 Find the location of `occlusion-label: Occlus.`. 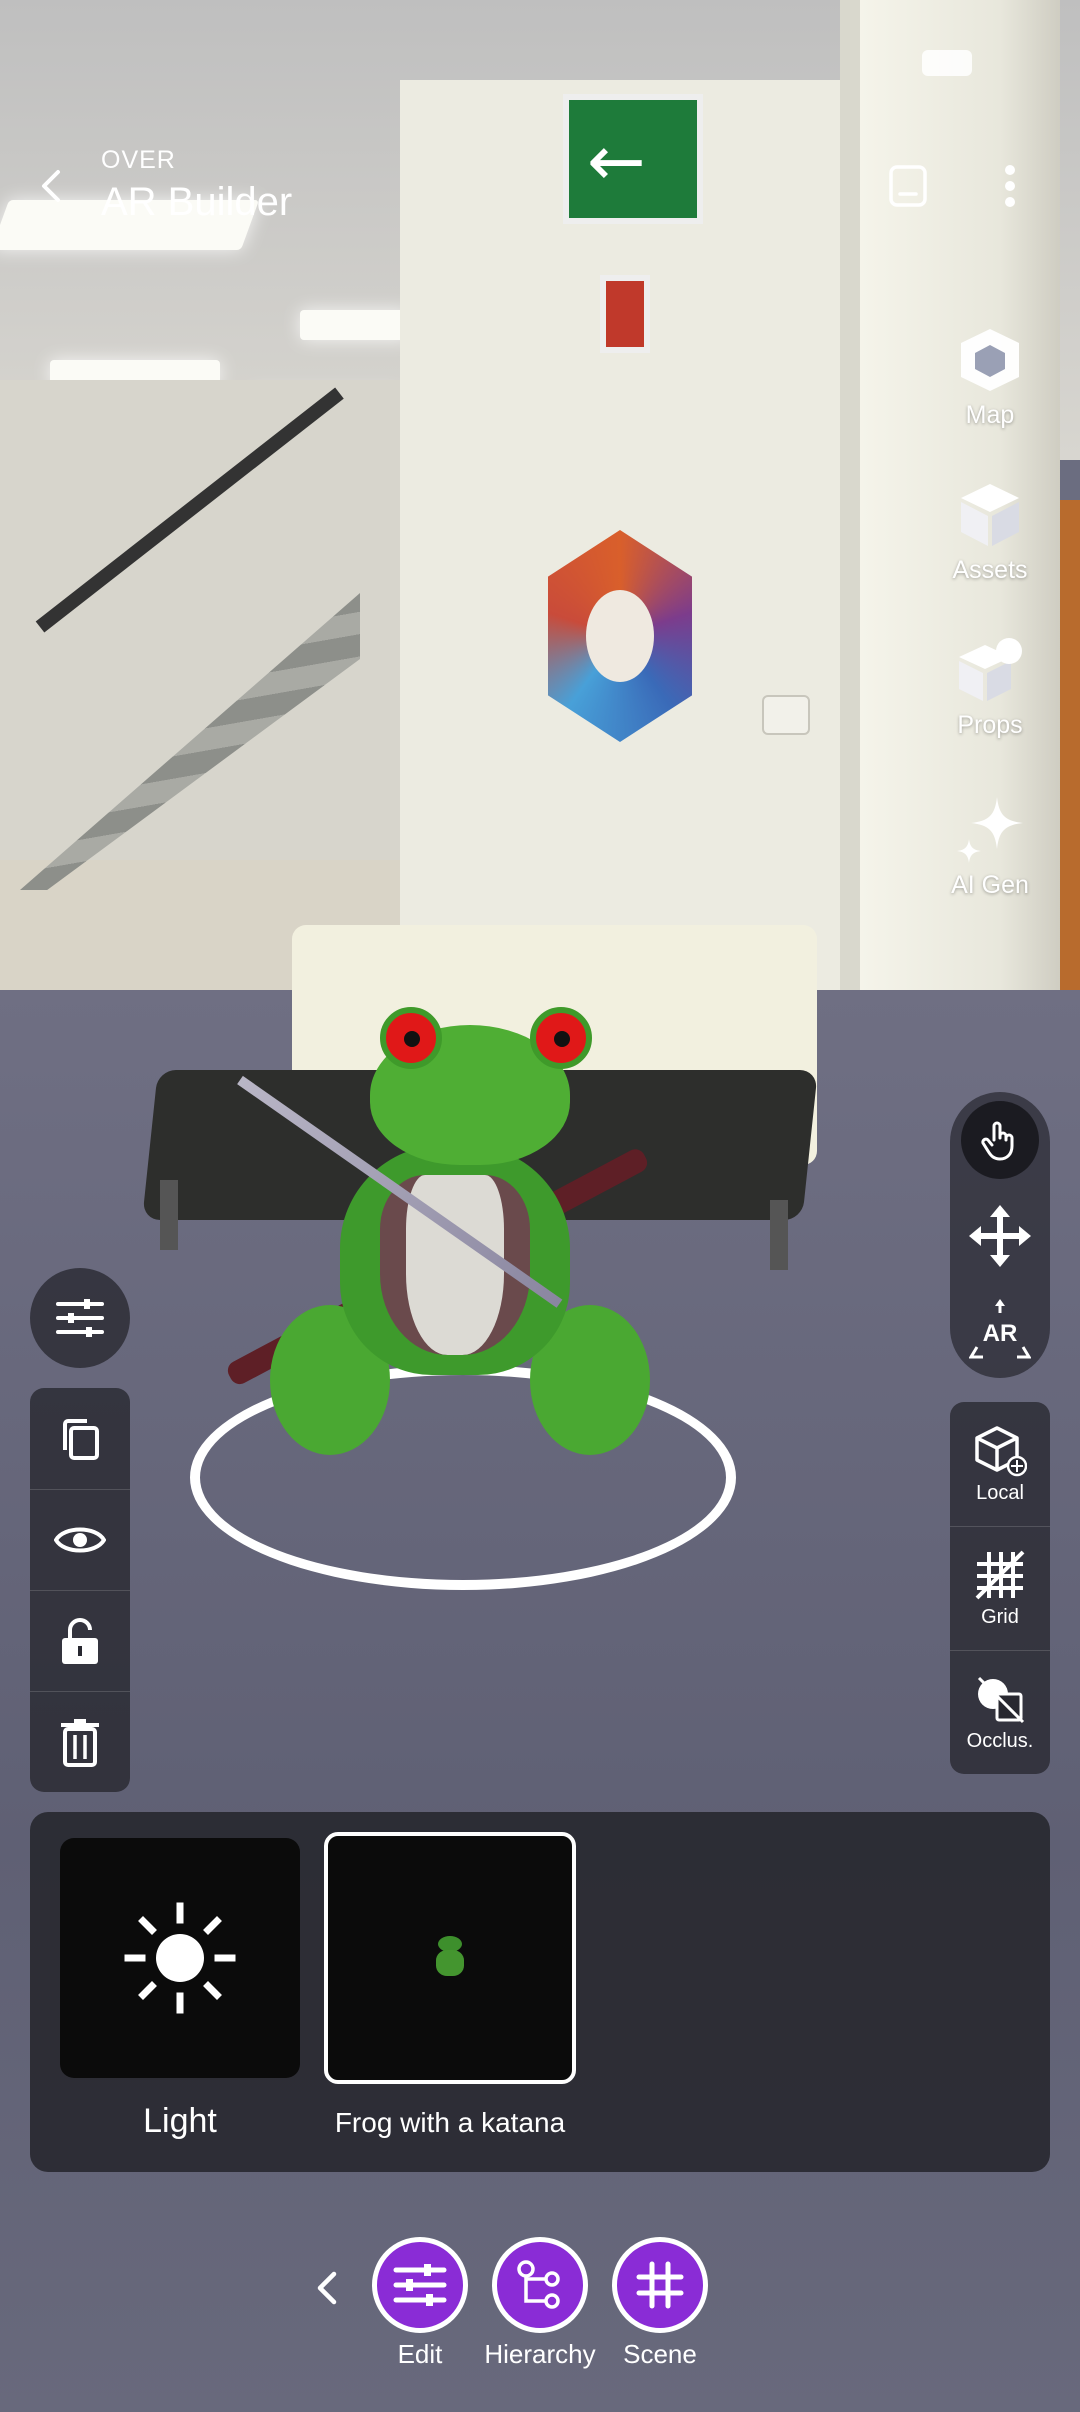

occlusion-label: Occlus. is located at coordinates (1000, 1741).